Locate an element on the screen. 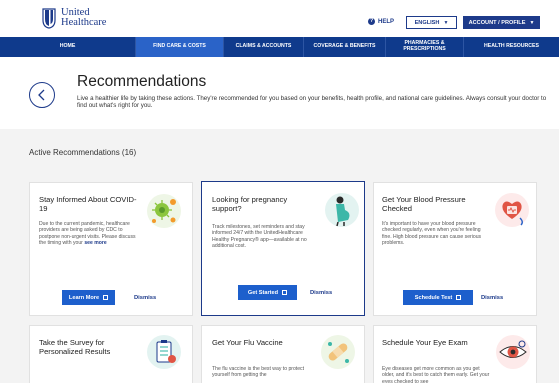  learn-more-button: Learn More is located at coordinates (88, 297).